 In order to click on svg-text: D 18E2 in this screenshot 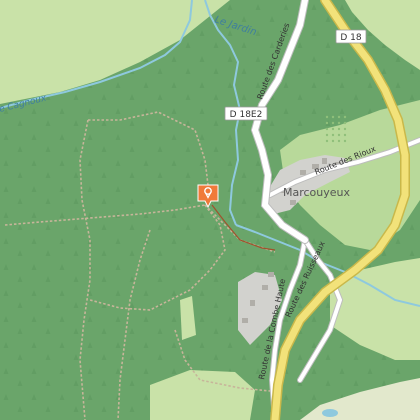, I will do `click(246, 115)`.